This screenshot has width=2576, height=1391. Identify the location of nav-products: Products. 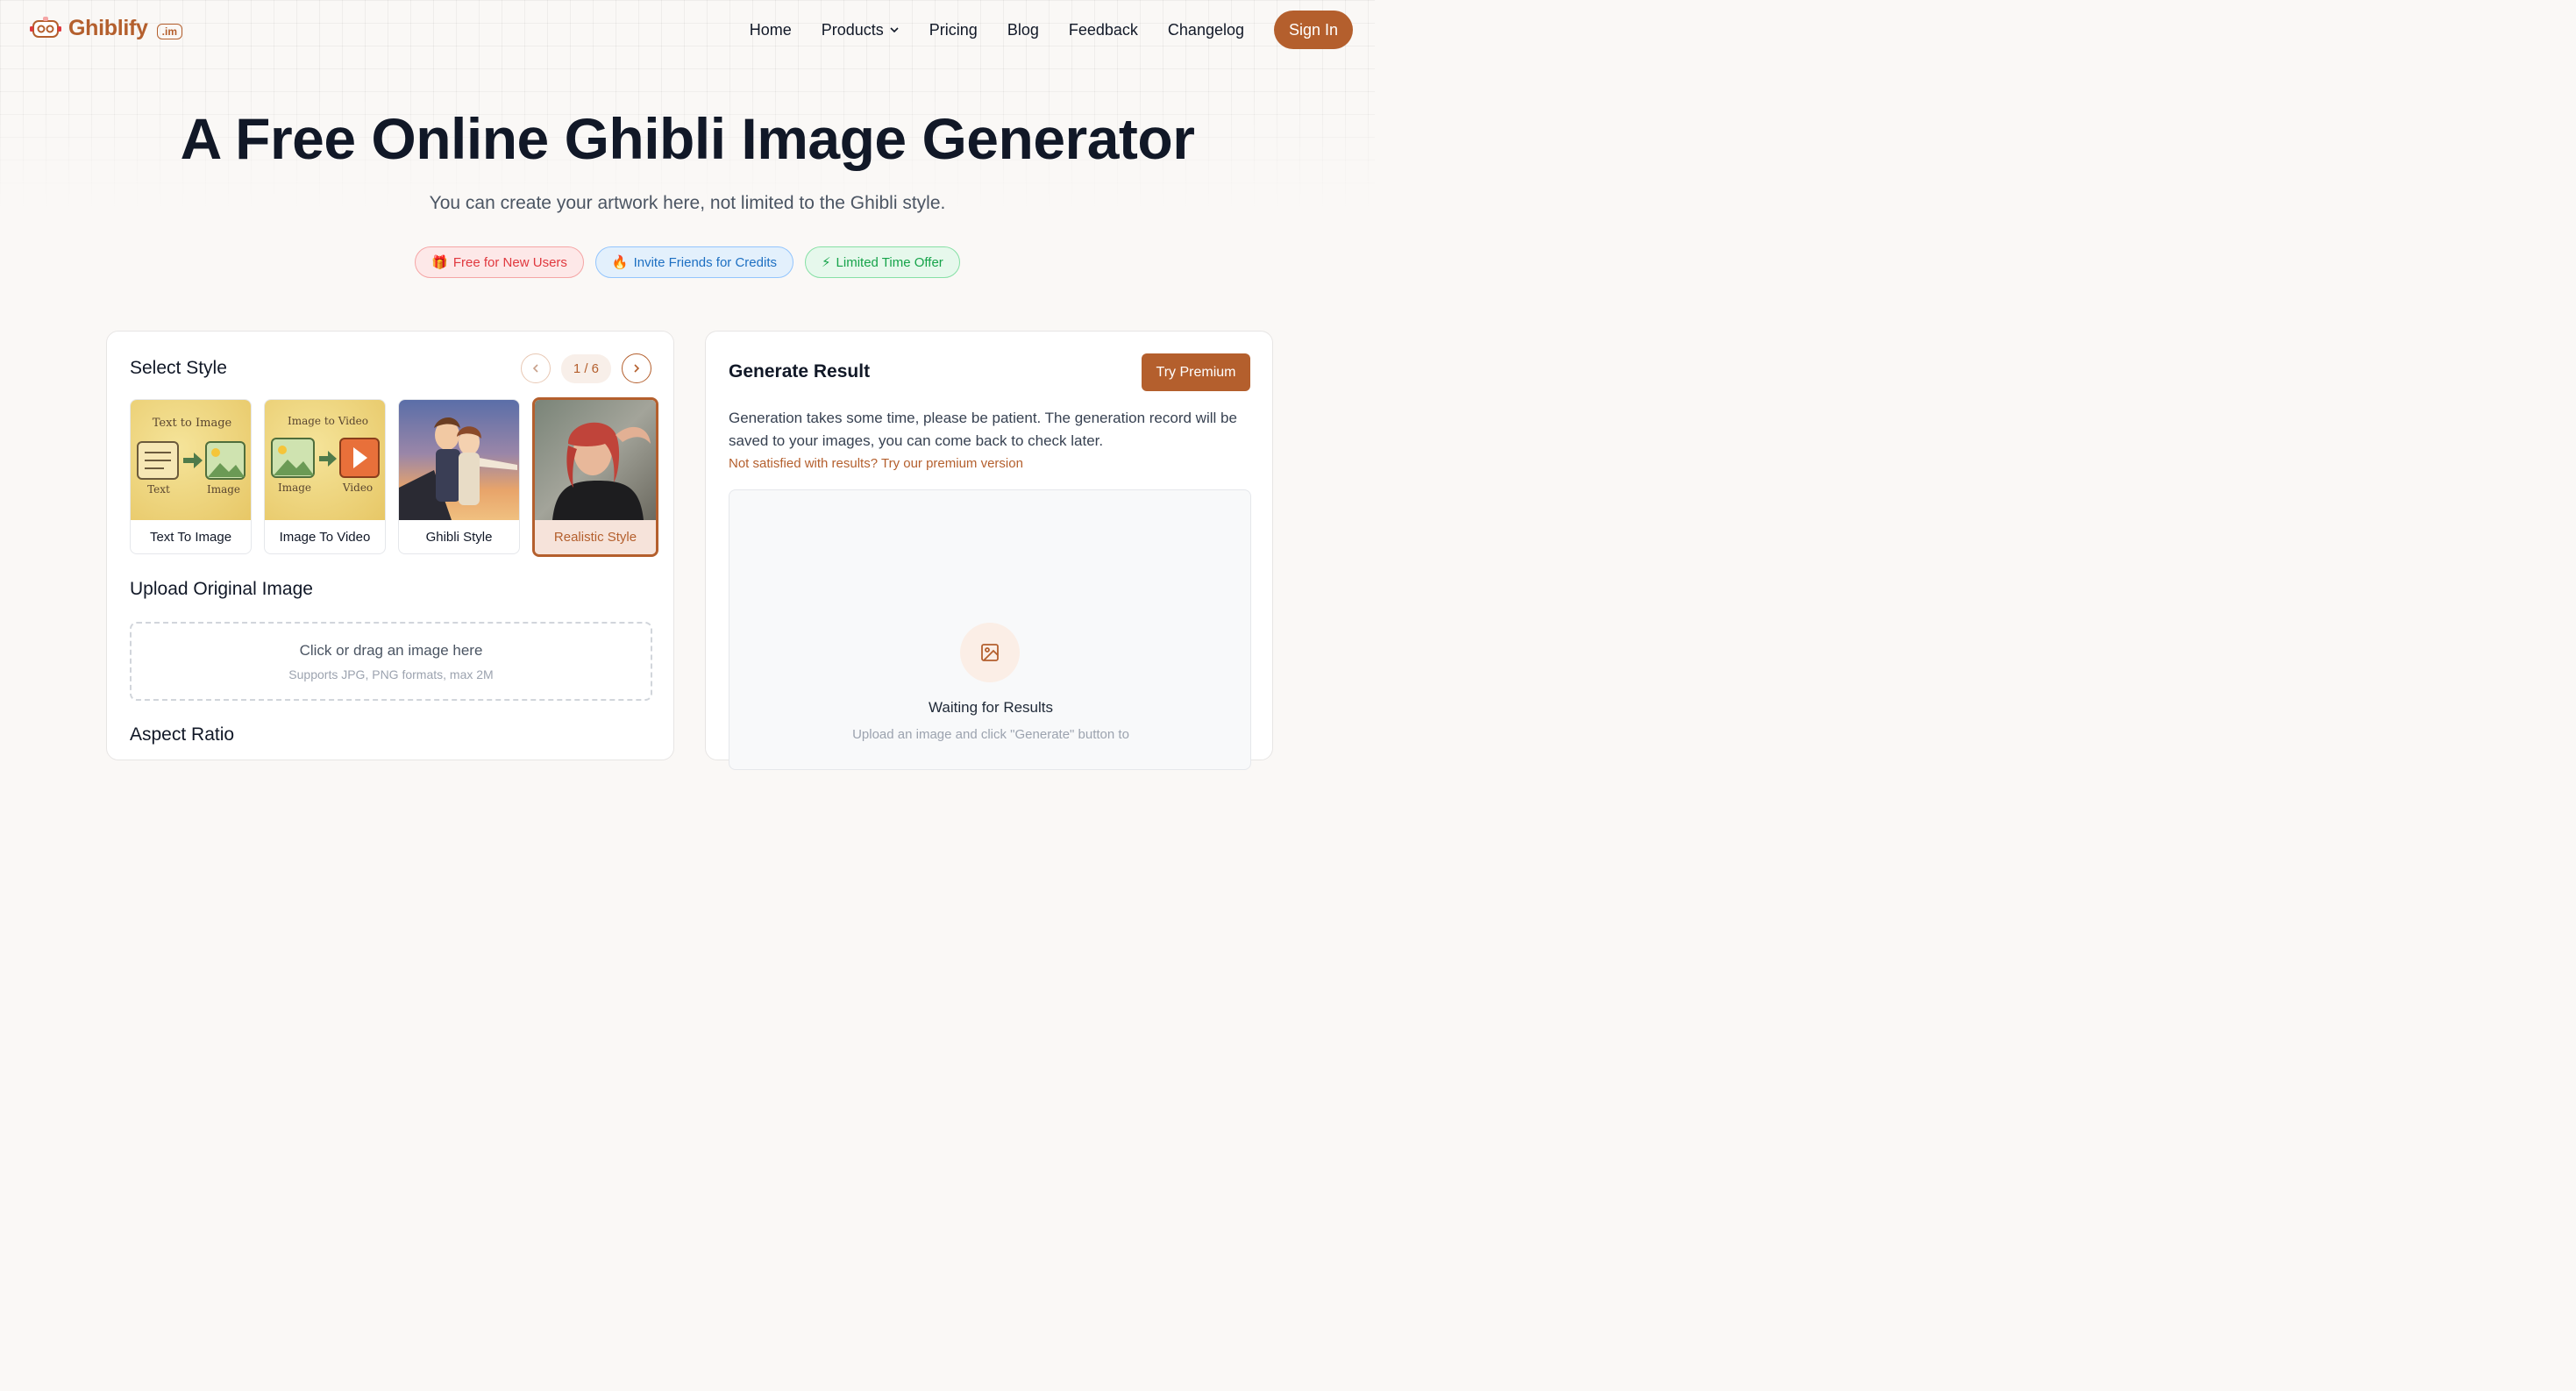
(861, 30).